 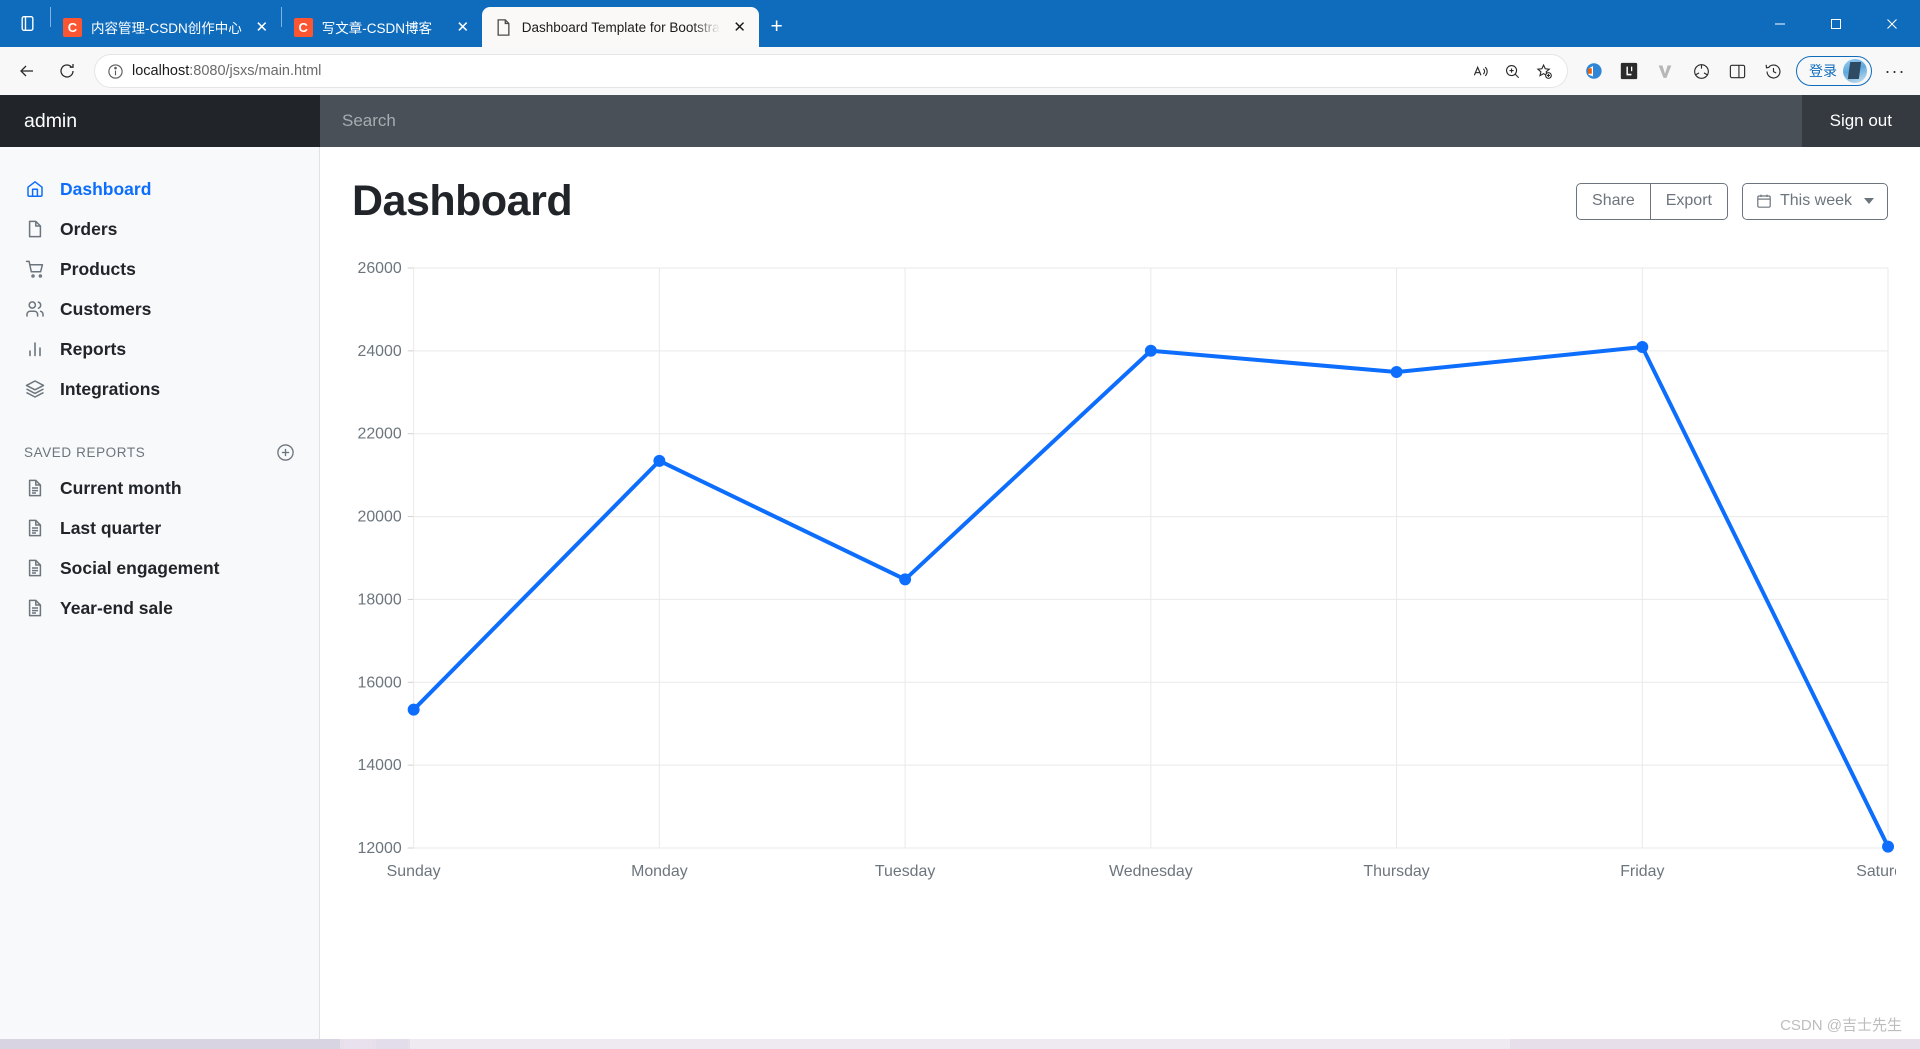 I want to click on new-tab-button: +, so click(x=777, y=27).